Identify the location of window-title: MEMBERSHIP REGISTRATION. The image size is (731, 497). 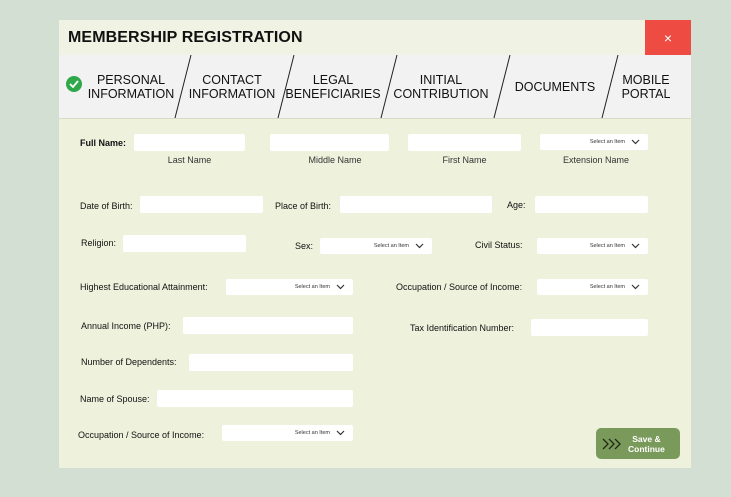
(185, 37).